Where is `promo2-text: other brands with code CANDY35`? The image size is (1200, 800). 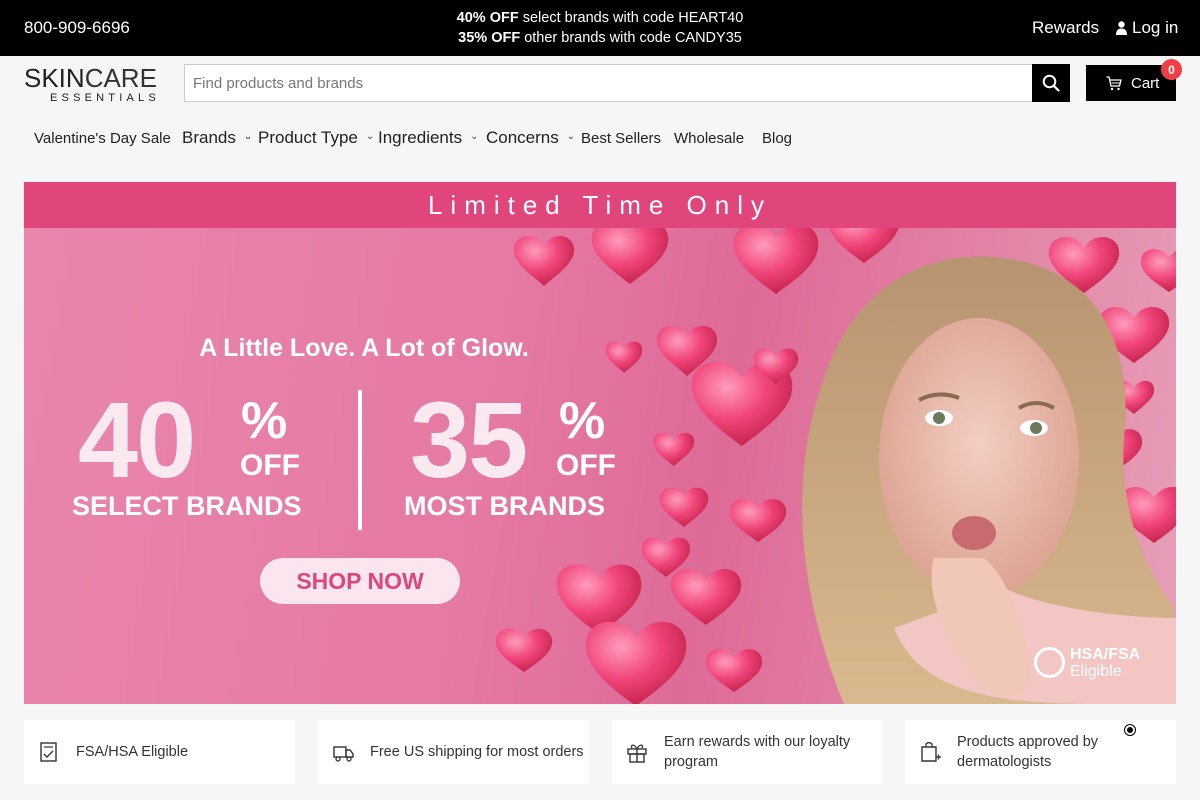 promo2-text: other brands with code CANDY35 is located at coordinates (631, 38).